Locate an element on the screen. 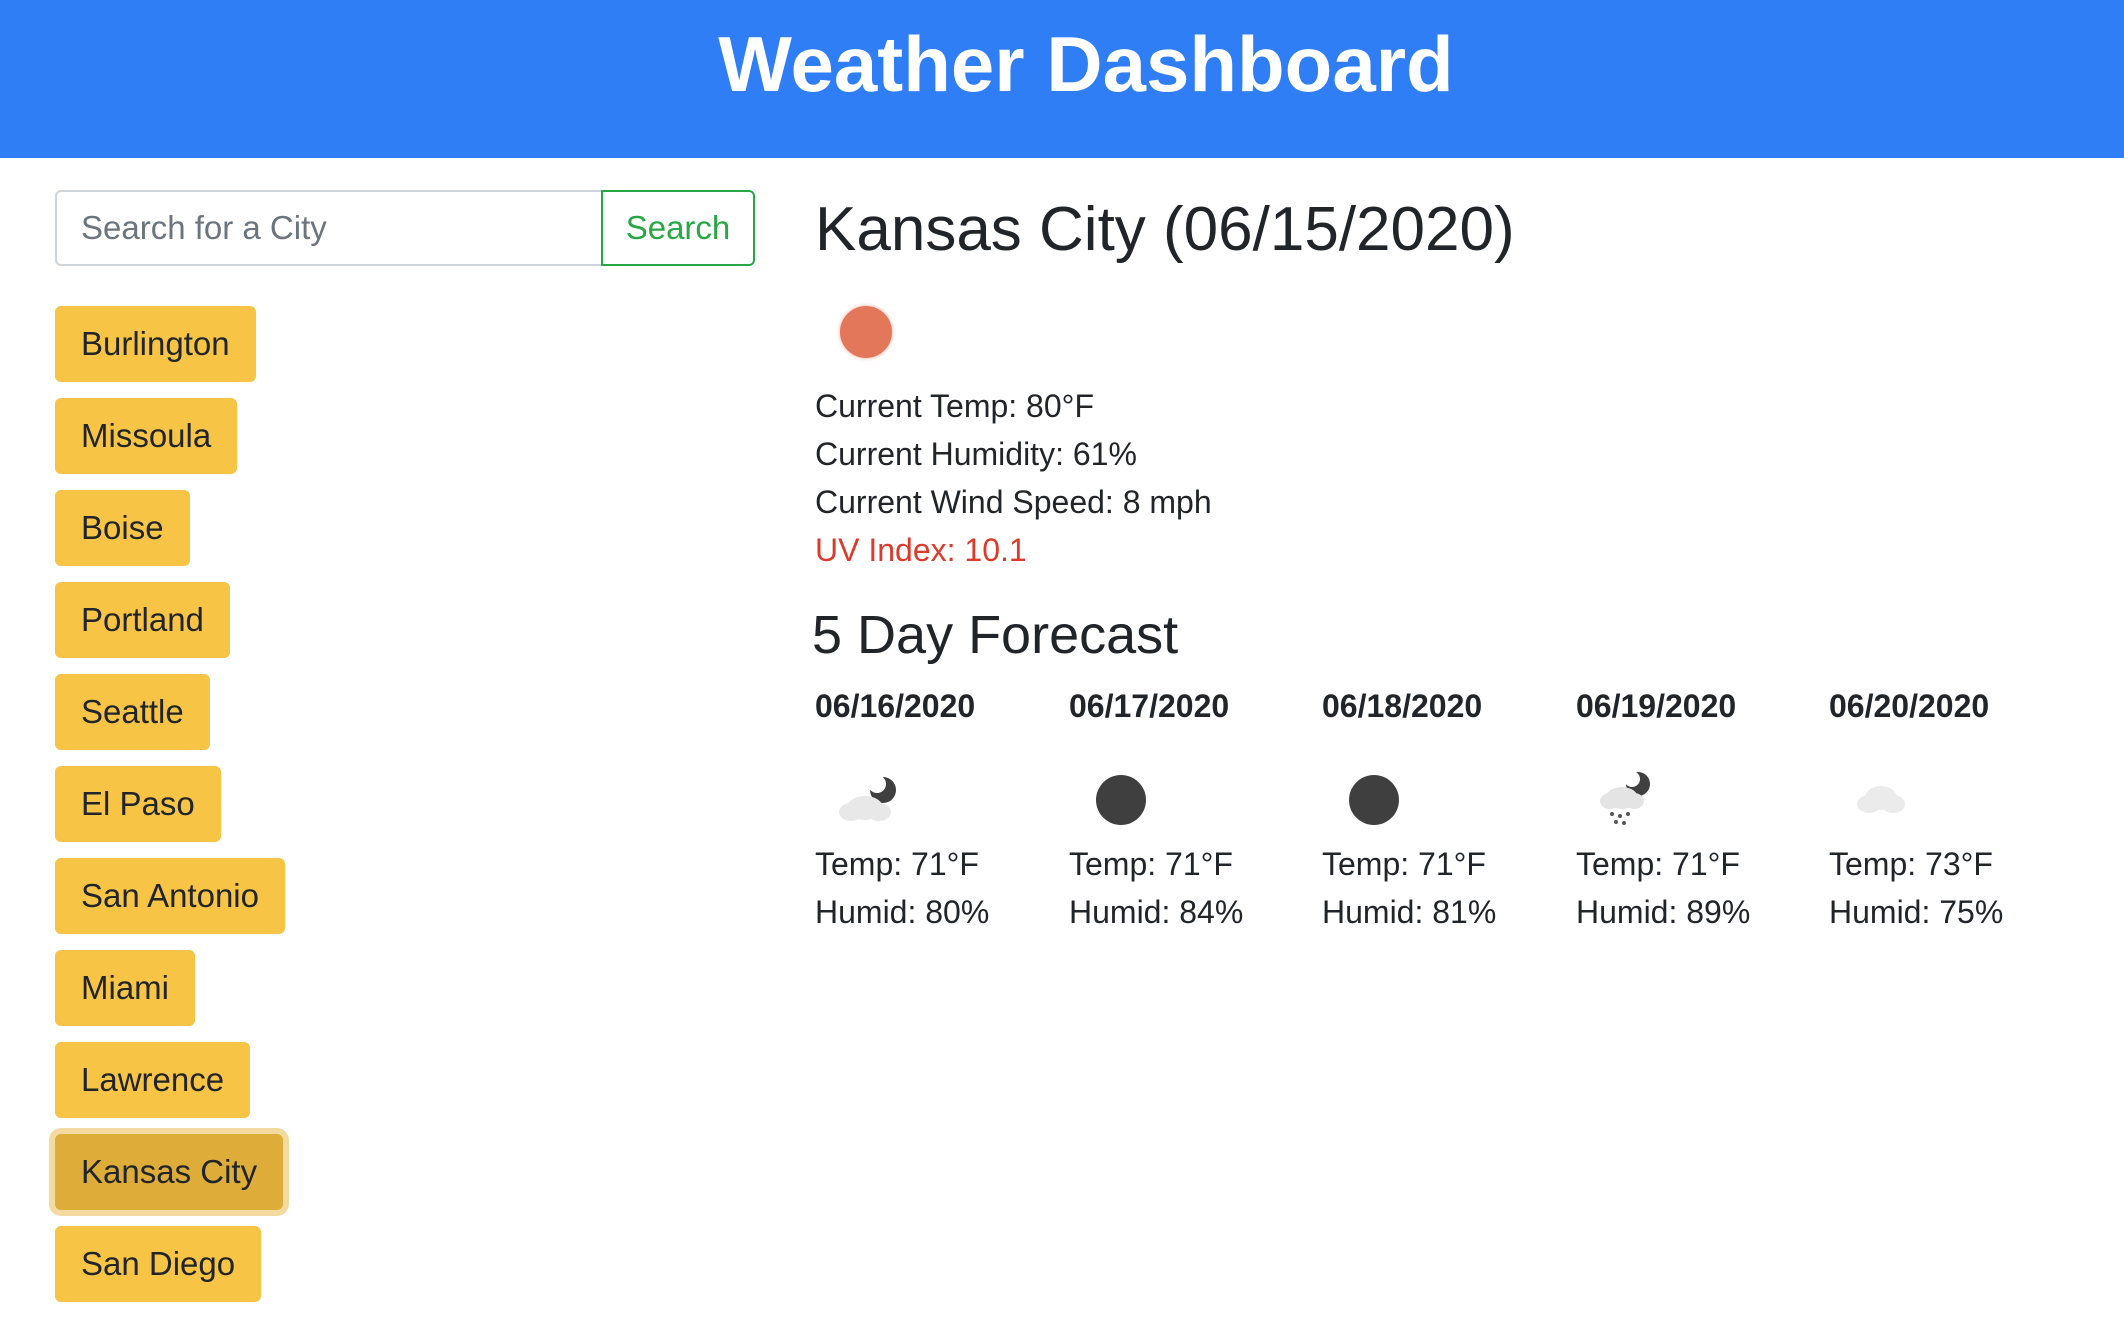  forecast-date: 06/20/2020 is located at coordinates (1909, 706).